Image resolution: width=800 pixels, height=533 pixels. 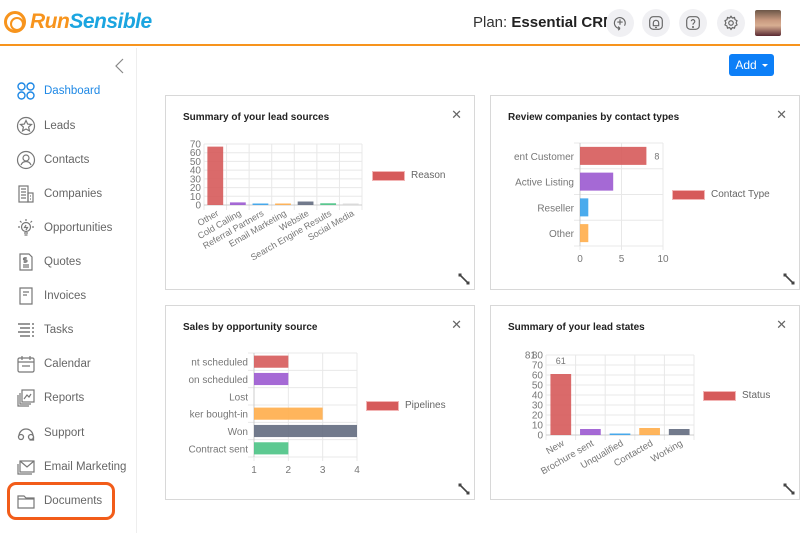 I want to click on x-tick-label: 0, so click(x=580, y=259).